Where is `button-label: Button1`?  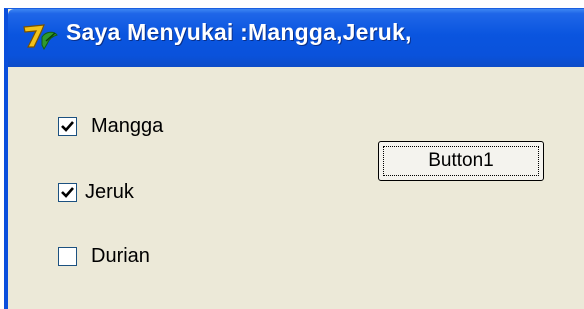
button-label: Button1 is located at coordinates (461, 160).